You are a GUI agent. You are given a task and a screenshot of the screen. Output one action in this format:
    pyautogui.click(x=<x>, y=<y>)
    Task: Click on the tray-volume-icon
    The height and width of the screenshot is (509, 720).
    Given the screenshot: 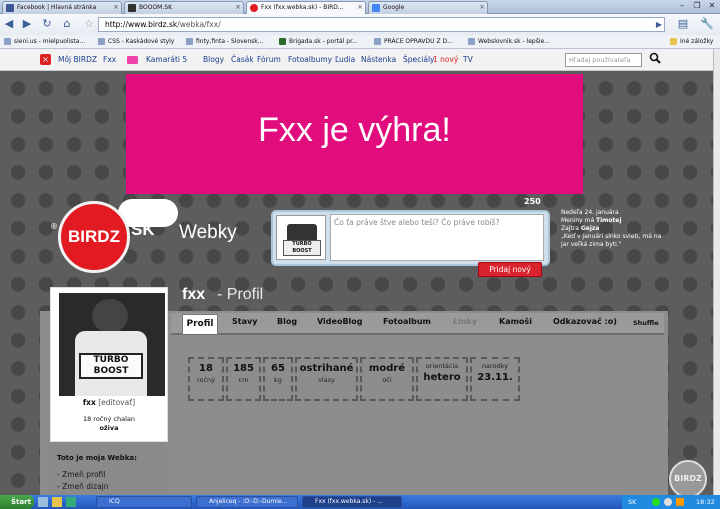 What is the action you would take?
    pyautogui.click(x=668, y=502)
    